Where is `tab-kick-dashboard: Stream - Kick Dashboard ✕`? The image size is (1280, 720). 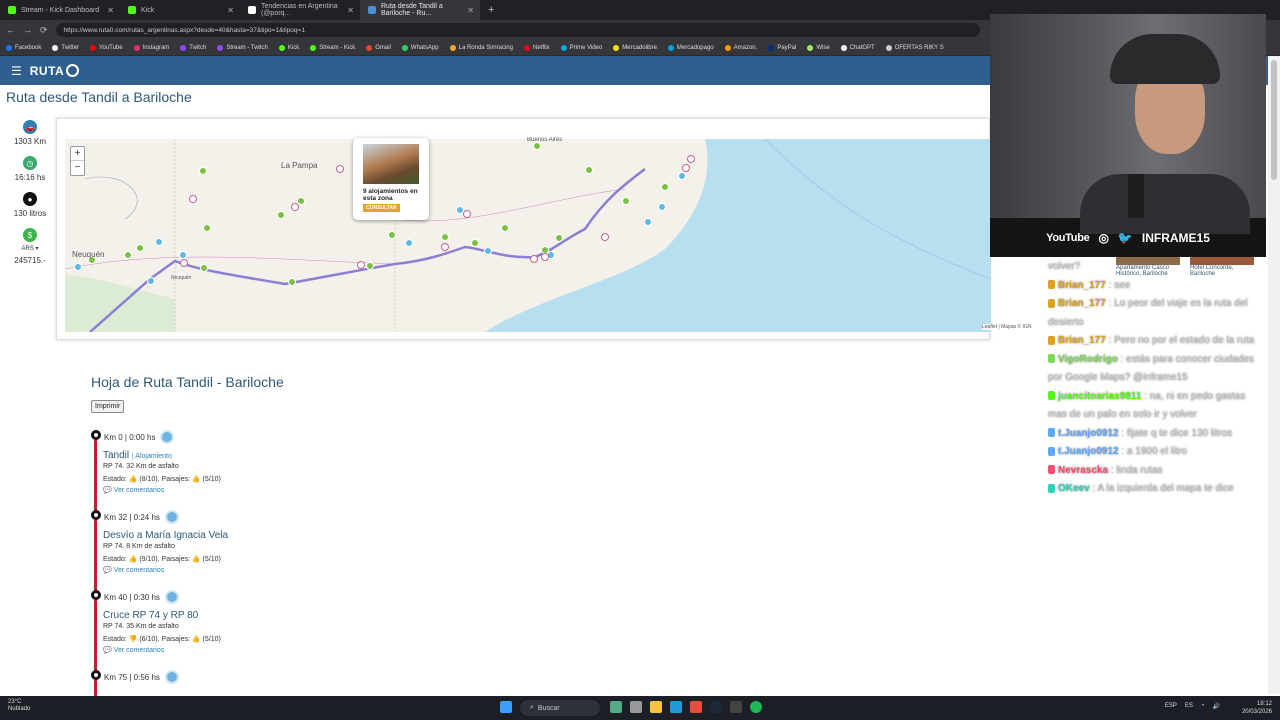 tab-kick-dashboard: Stream - Kick Dashboard ✕ is located at coordinates (60, 10).